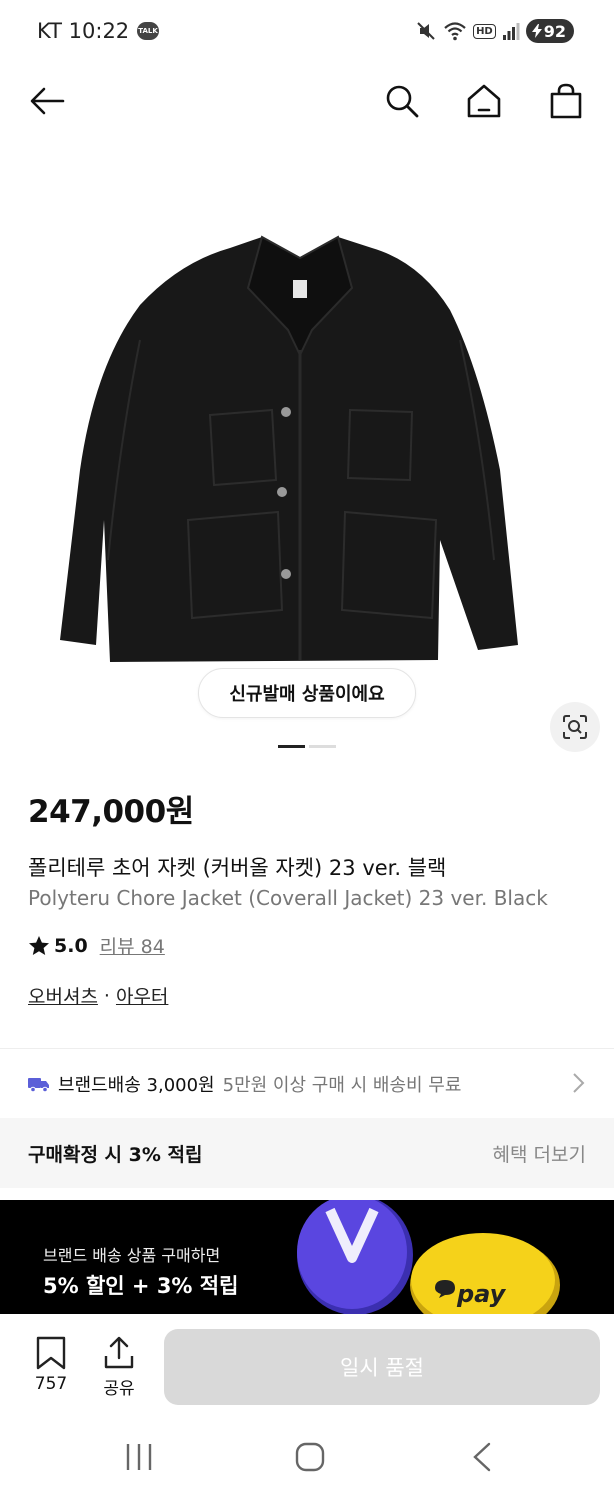 The width and height of the screenshot is (614, 1500). I want to click on review-link: 리뷰 84, so click(132, 945).